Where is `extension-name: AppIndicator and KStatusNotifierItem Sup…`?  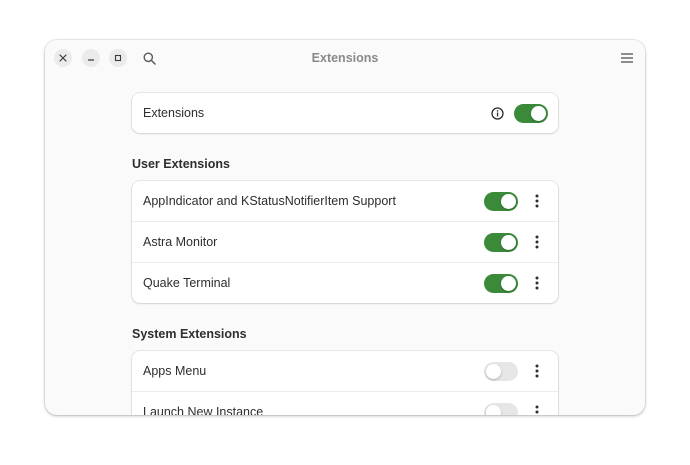
extension-name: AppIndicator and KStatusNotifierItem Sup… is located at coordinates (269, 201).